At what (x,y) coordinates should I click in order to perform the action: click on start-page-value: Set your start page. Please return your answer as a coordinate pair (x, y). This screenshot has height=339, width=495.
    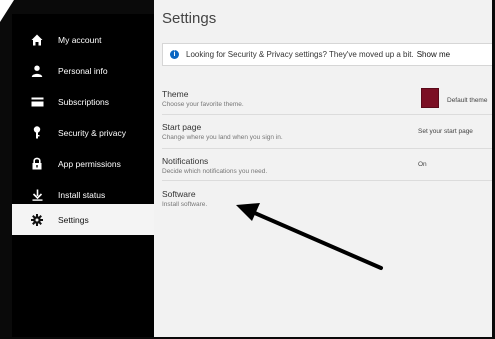
    Looking at the image, I should click on (445, 131).